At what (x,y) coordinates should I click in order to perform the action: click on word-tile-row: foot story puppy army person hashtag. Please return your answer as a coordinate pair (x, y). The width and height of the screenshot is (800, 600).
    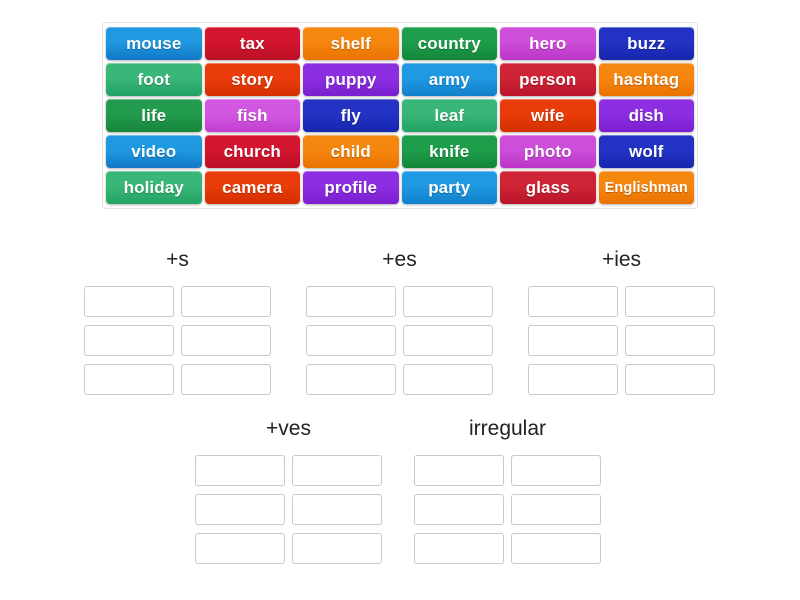
    Looking at the image, I should click on (400, 79).